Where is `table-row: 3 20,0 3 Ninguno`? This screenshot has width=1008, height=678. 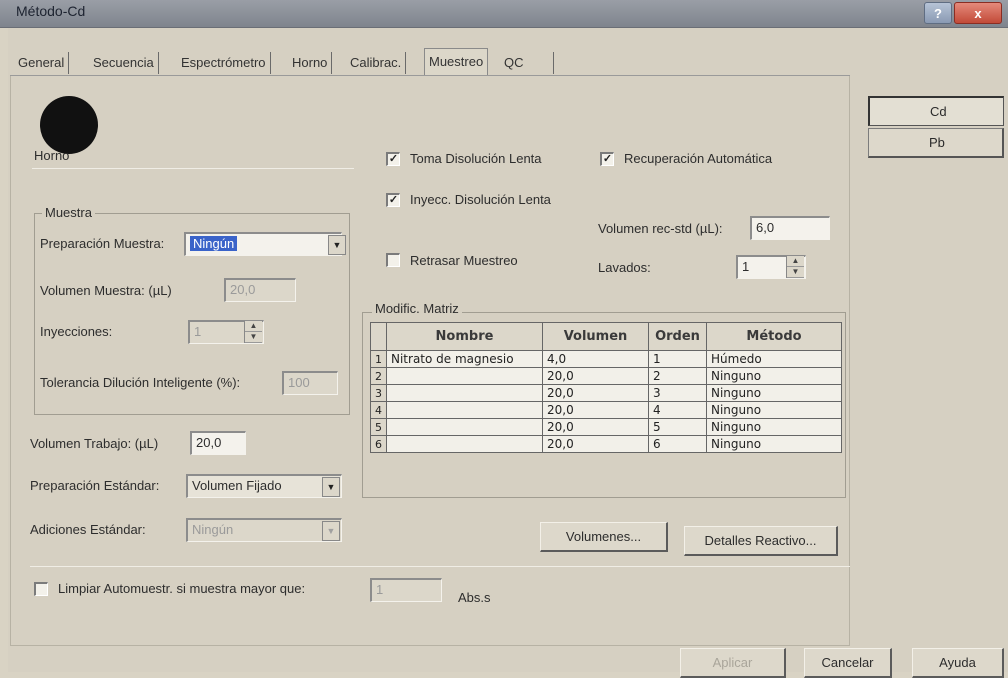 table-row: 3 20,0 3 Ninguno is located at coordinates (606, 393).